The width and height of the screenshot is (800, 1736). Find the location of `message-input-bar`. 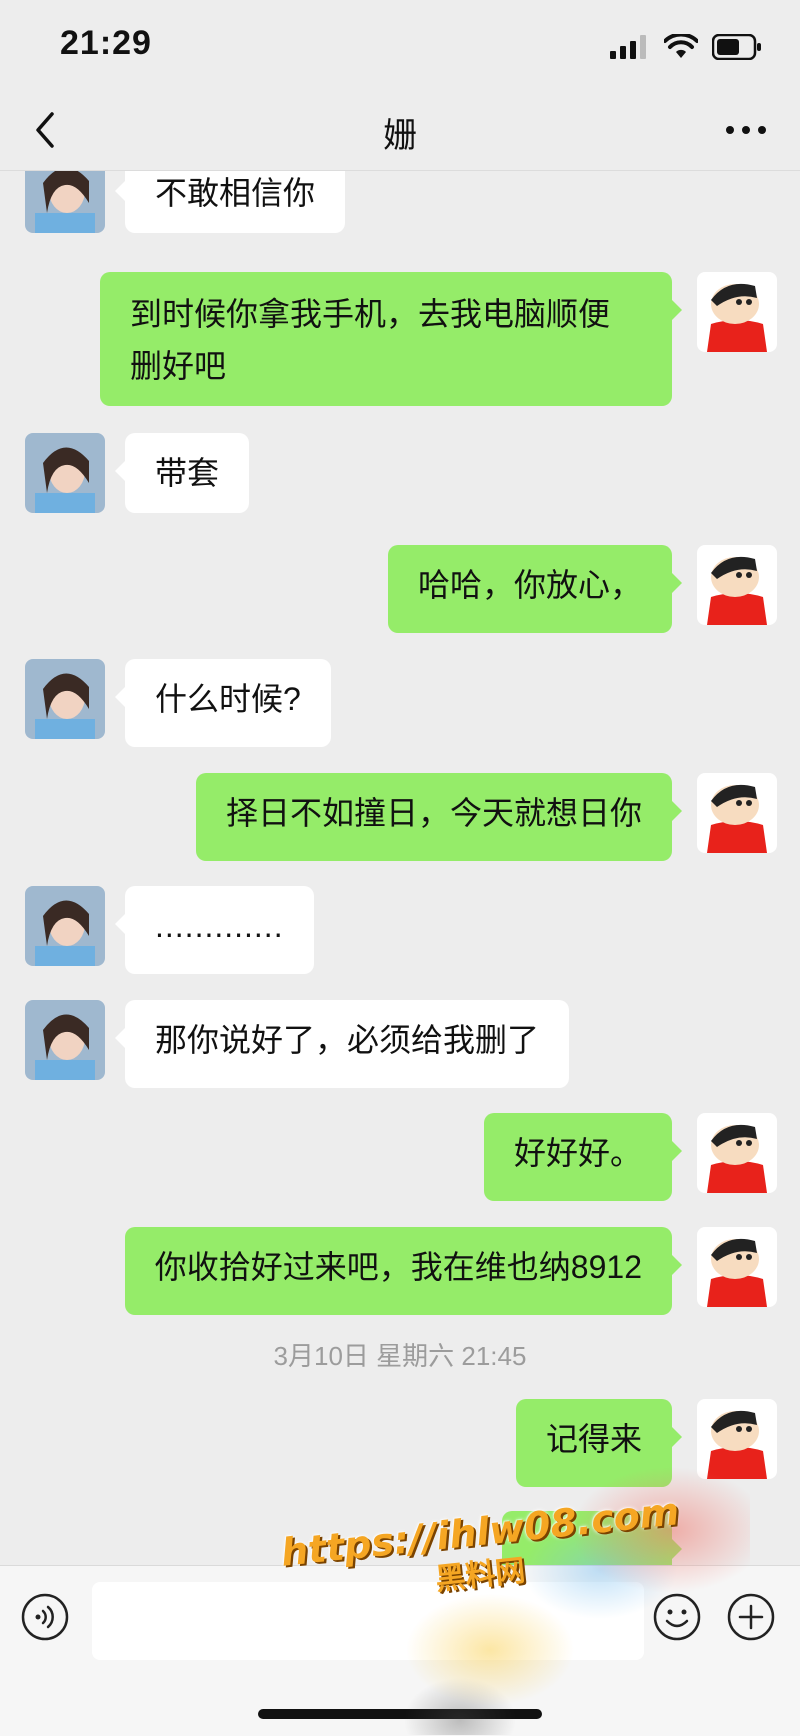

message-input-bar is located at coordinates (400, 1650).